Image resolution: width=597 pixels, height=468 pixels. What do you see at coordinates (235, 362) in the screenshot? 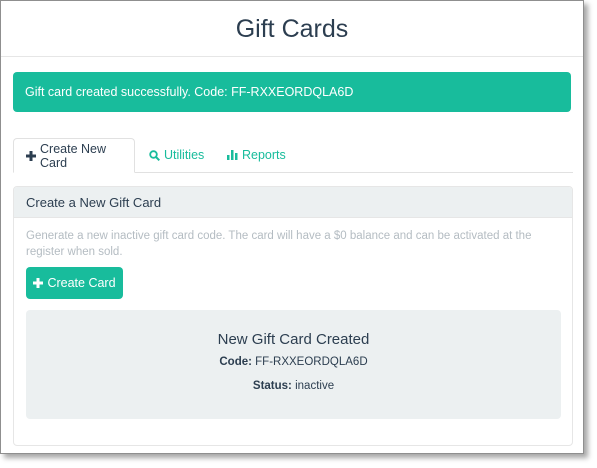
I see `code-label: Code:` at bounding box center [235, 362].